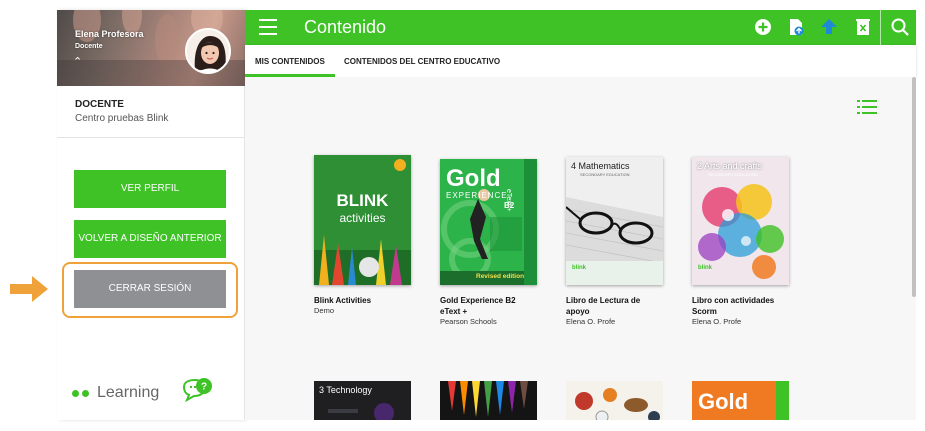  I want to click on book-title: Blink Activities, so click(362, 300).